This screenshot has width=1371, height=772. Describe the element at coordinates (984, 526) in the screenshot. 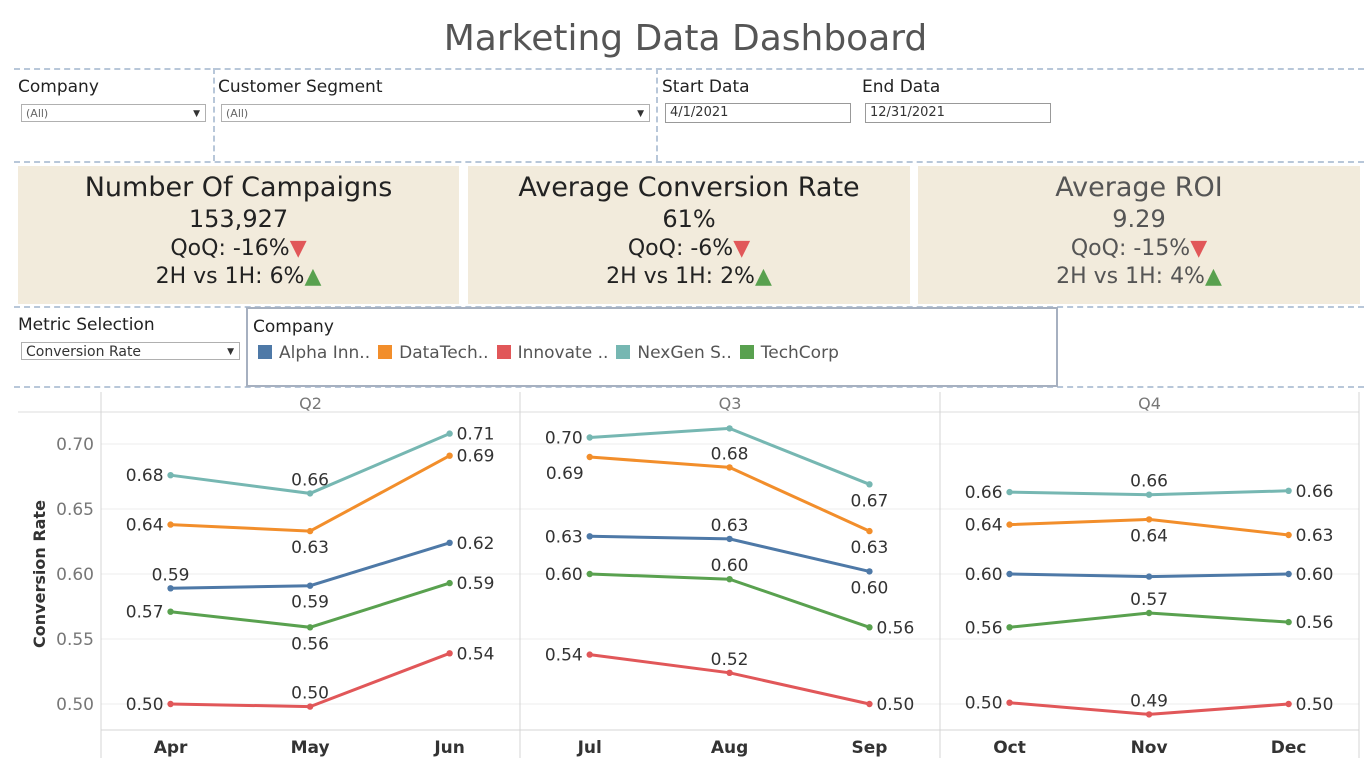

I see `data-label: 0.64` at that location.